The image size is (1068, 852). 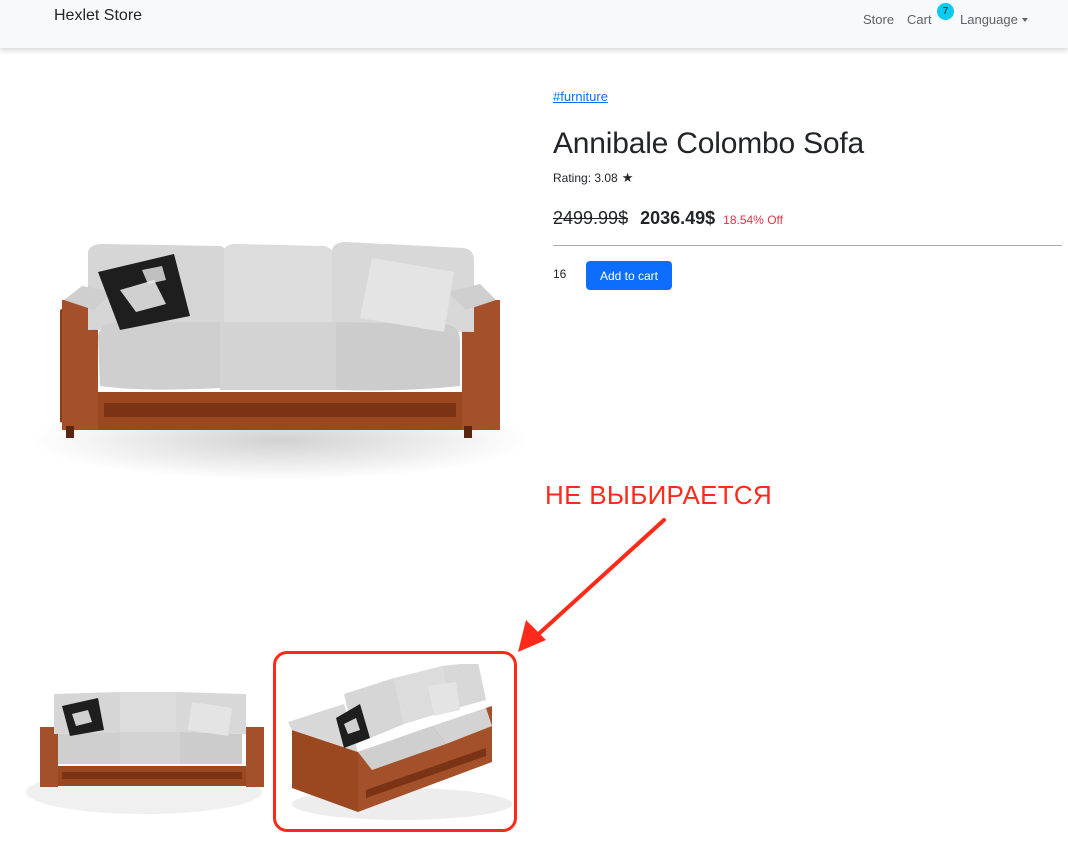 I want to click on cart-count-badge: 7, so click(x=945, y=11).